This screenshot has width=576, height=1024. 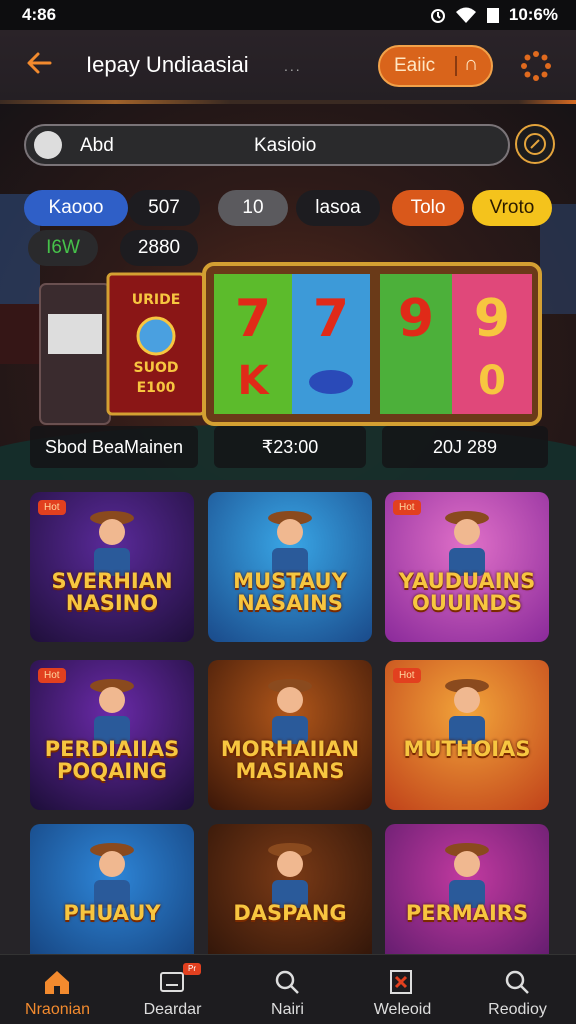 I want to click on filter-chip-10: 10, so click(x=253, y=208).